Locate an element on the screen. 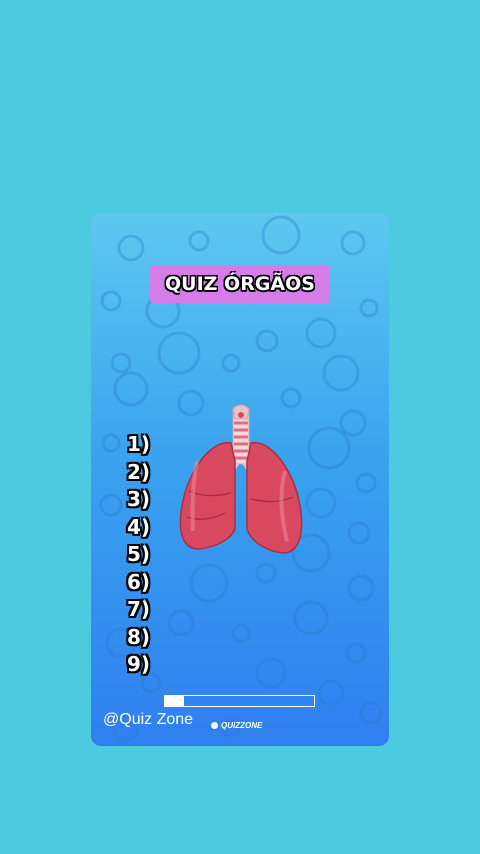  answer-slot-2: 2) is located at coordinates (139, 471).